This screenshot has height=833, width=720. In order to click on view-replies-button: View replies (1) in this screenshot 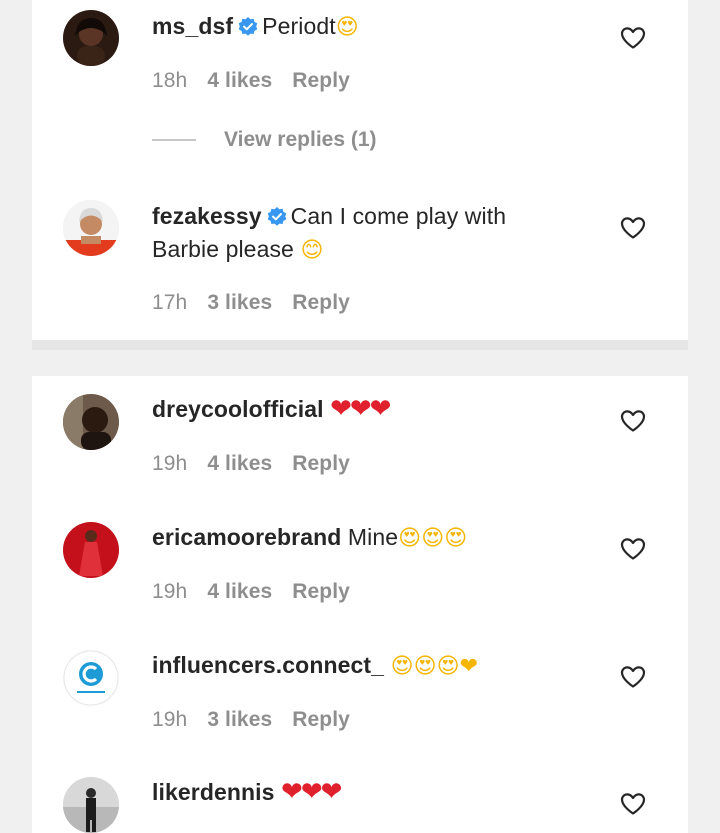, I will do `click(264, 140)`.